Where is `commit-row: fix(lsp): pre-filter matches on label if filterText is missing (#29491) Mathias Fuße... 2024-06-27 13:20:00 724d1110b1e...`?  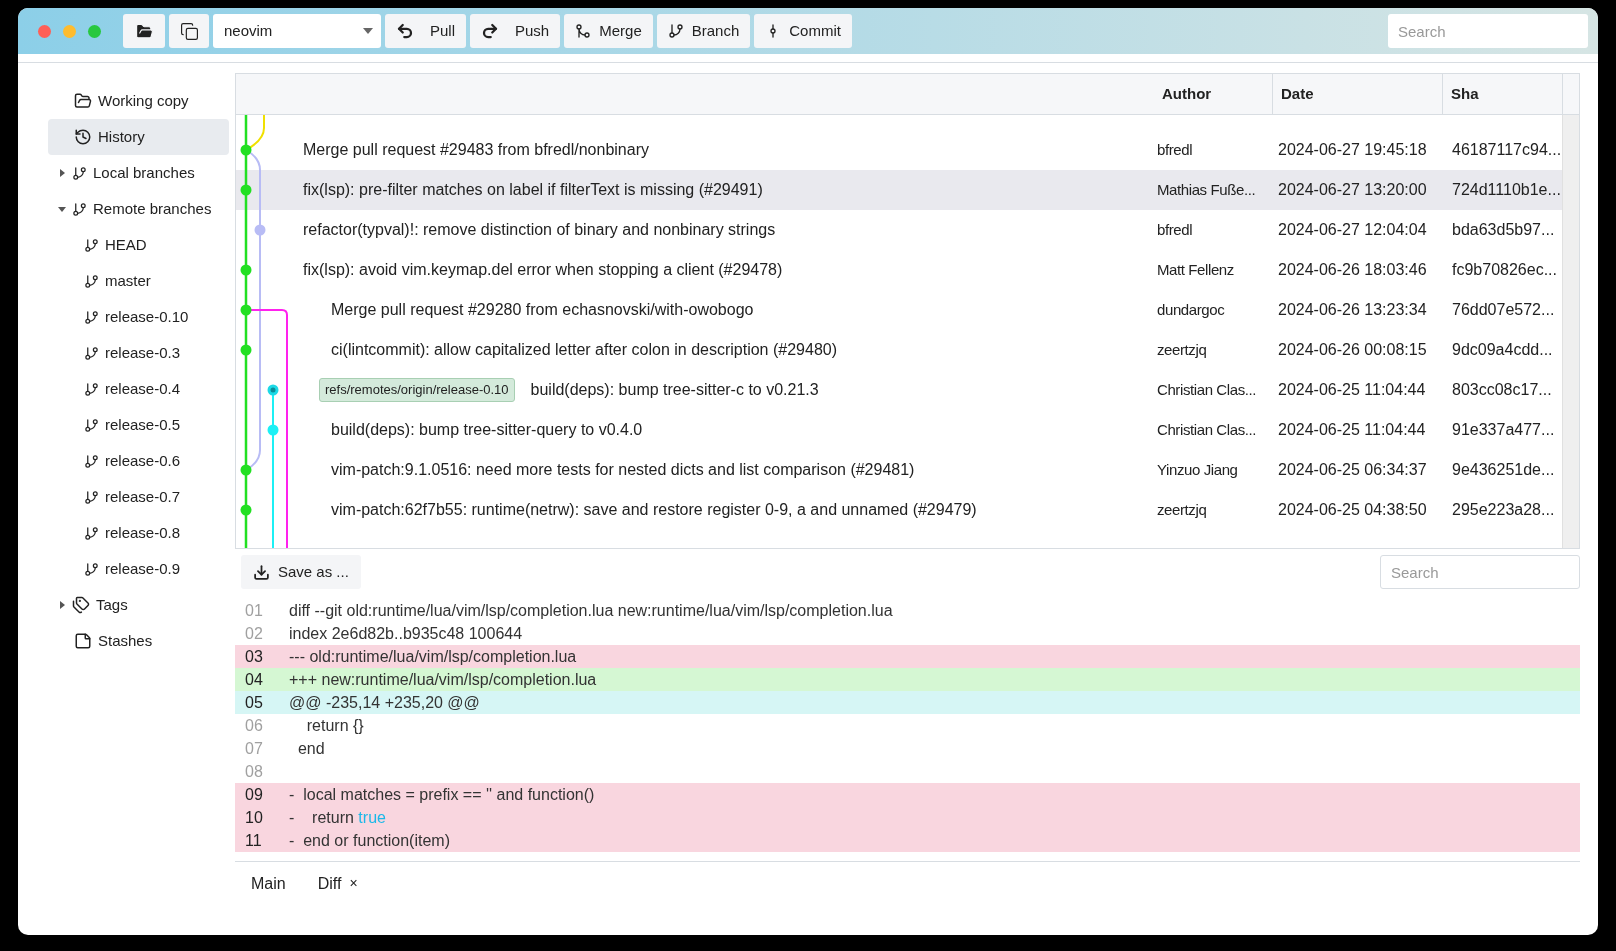
commit-row: fix(lsp): pre-filter matches on label if filterText is missing (#29491) Mathias Fuße... 2024-06-27 13:20:00 724d1110b1e... is located at coordinates (899, 190).